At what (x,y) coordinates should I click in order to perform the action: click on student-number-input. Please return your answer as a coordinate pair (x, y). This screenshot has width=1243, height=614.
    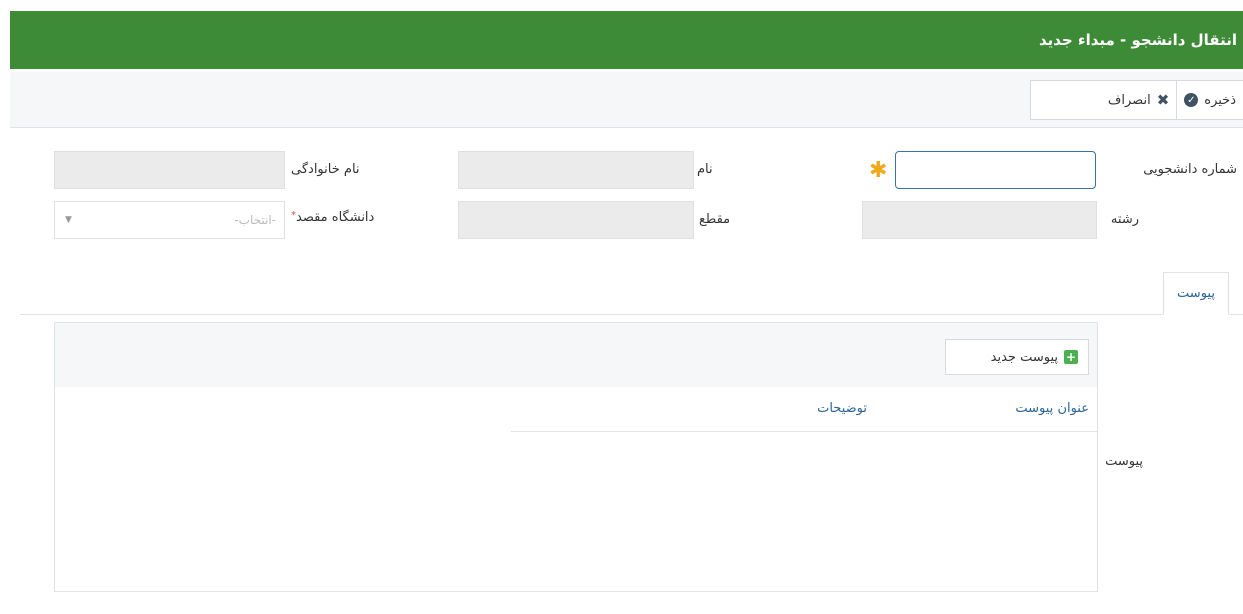
    Looking at the image, I should click on (995, 170).